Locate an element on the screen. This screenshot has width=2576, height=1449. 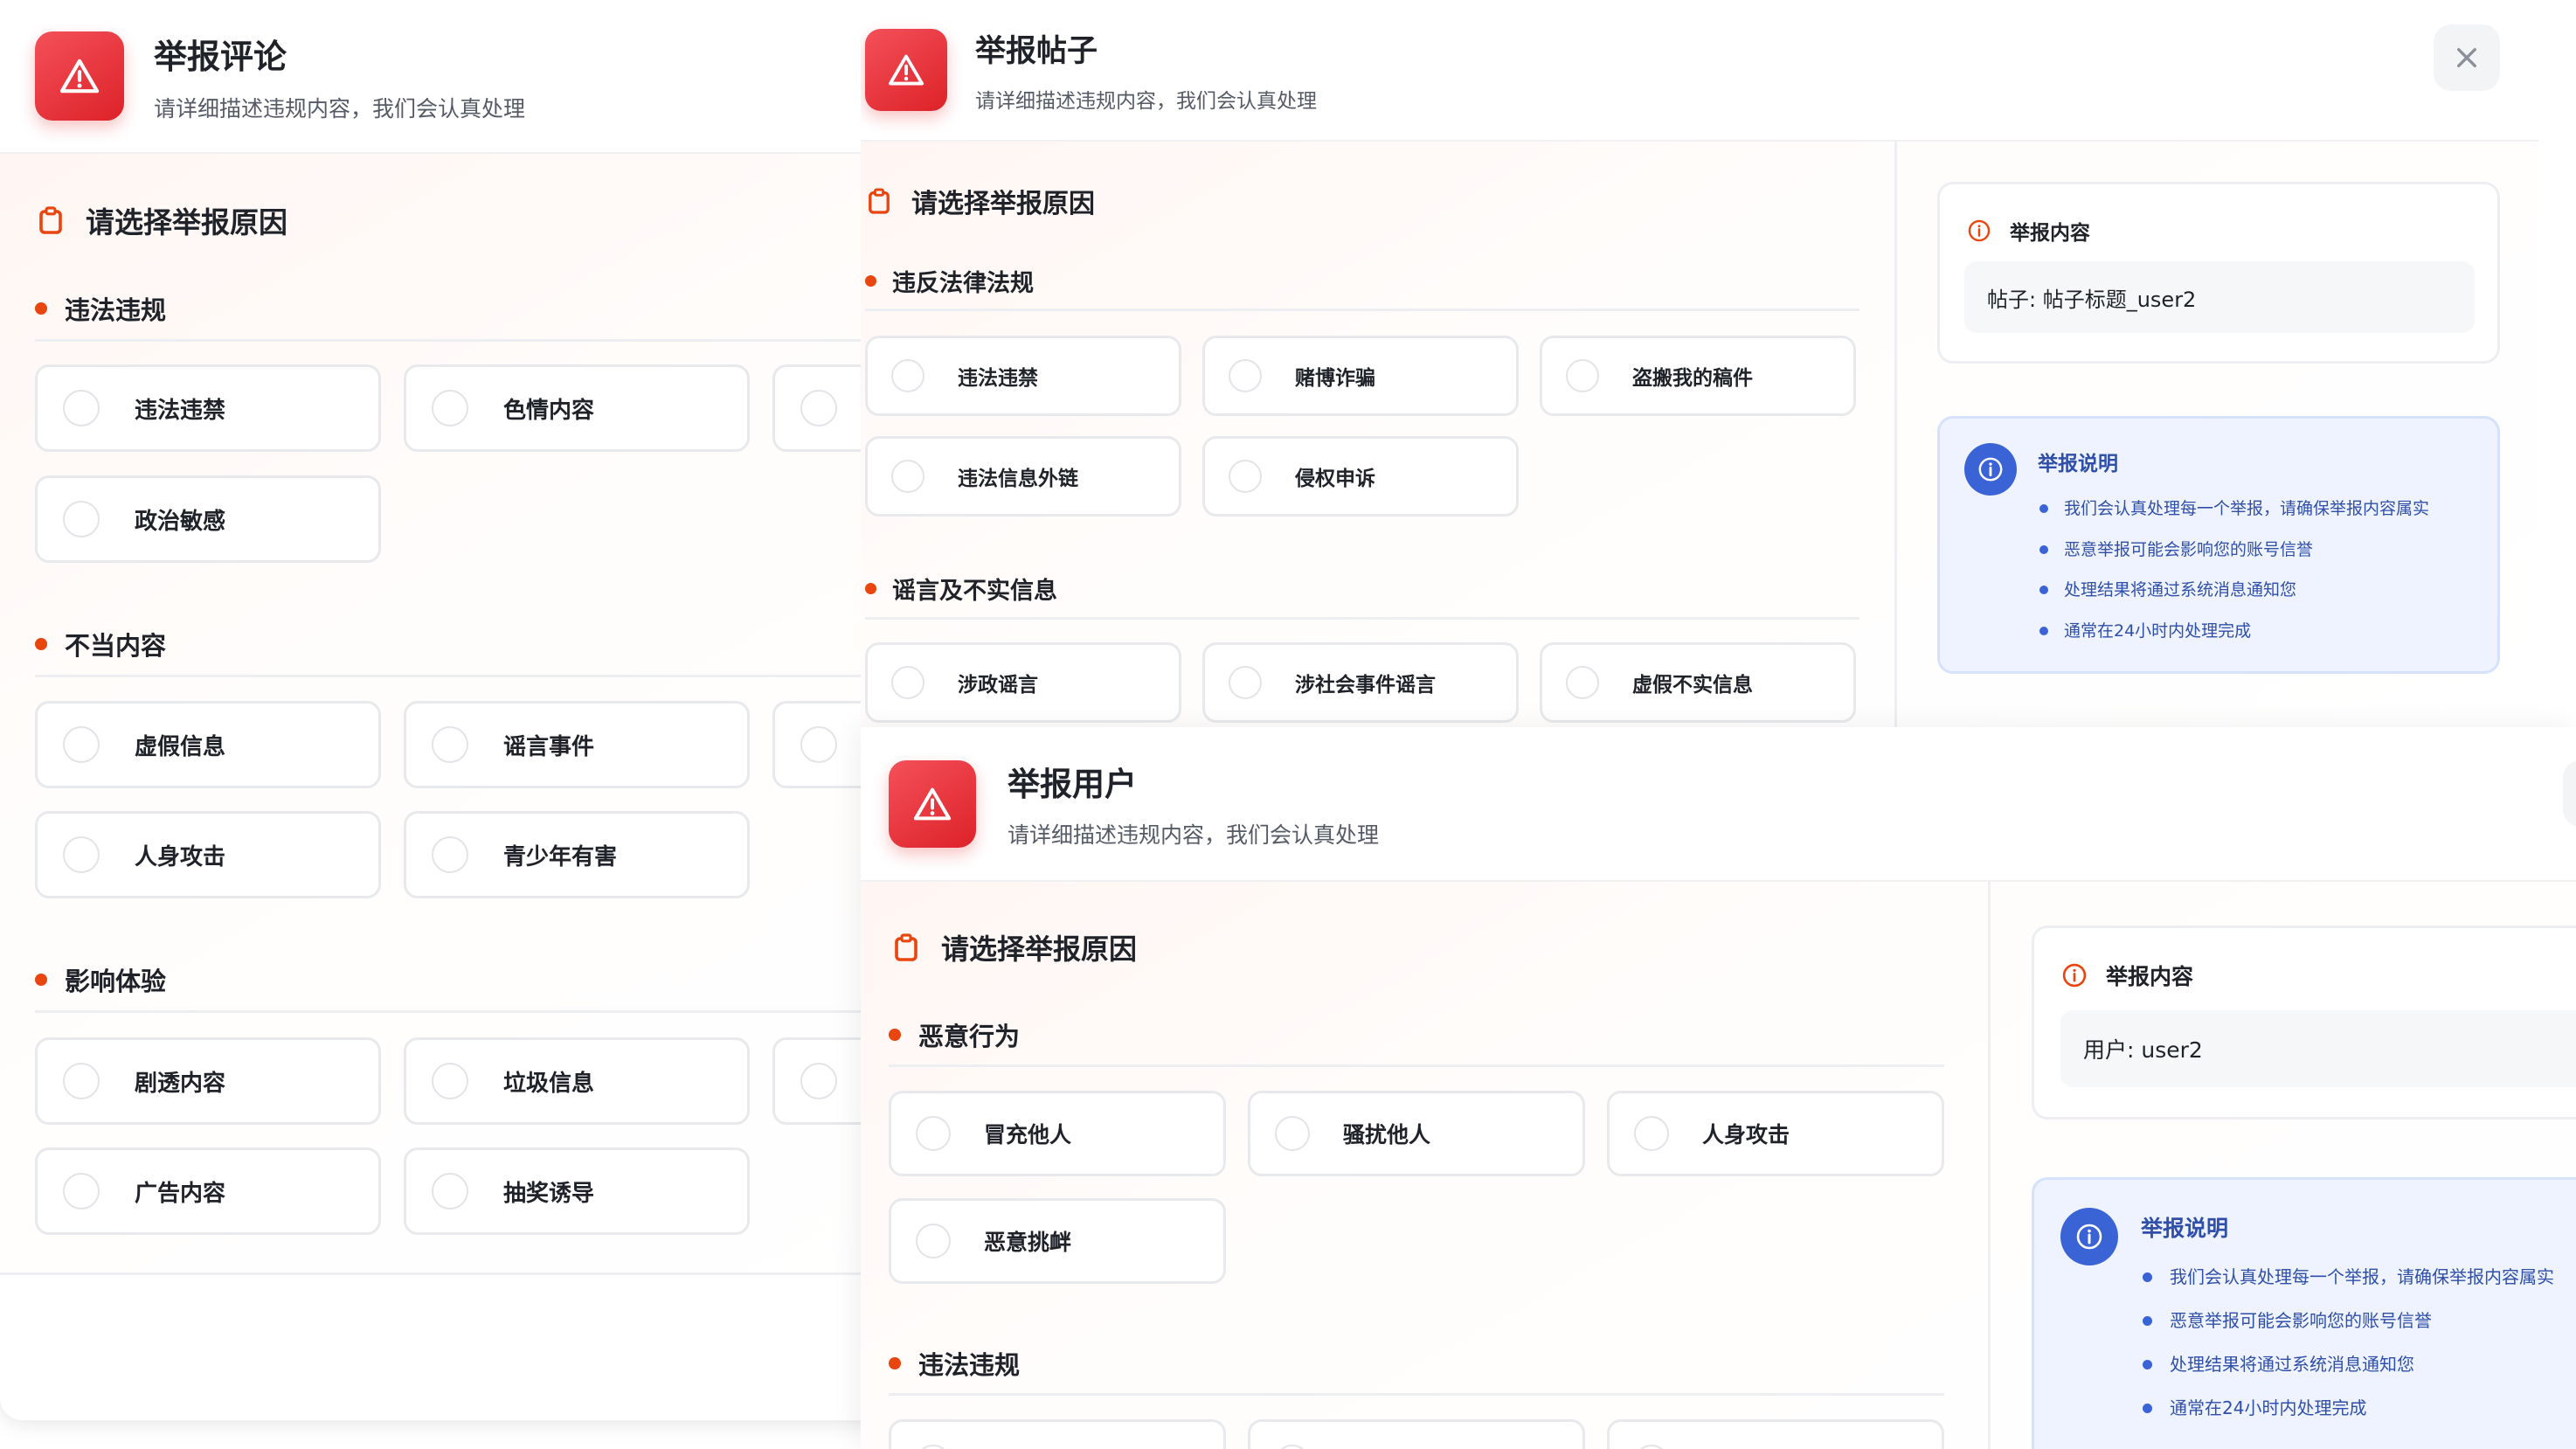
category-heading: 影响体验 is located at coordinates (100, 979).